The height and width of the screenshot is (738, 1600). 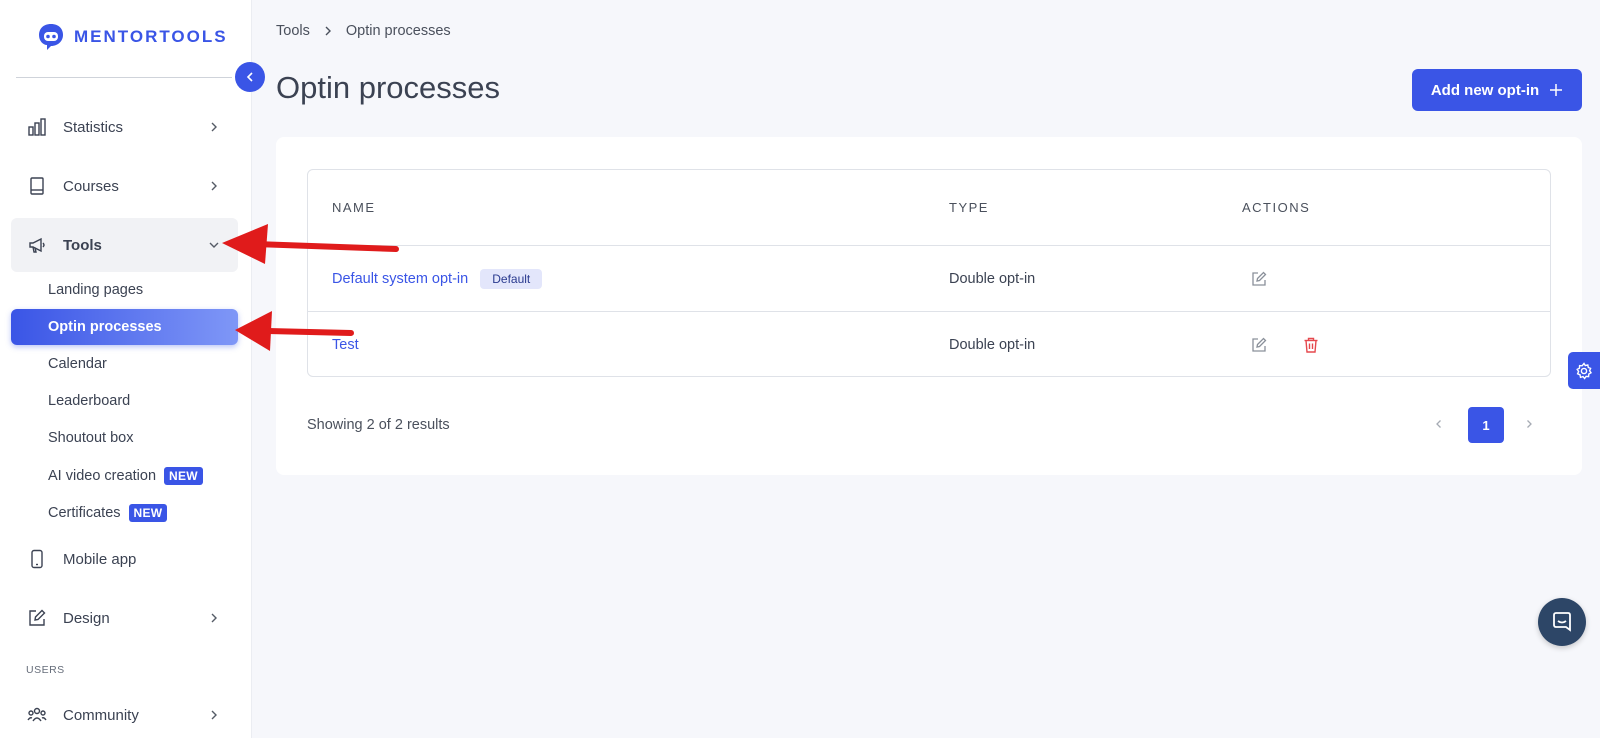 I want to click on sidebar-subitem-label: Optin processes, so click(x=105, y=327).